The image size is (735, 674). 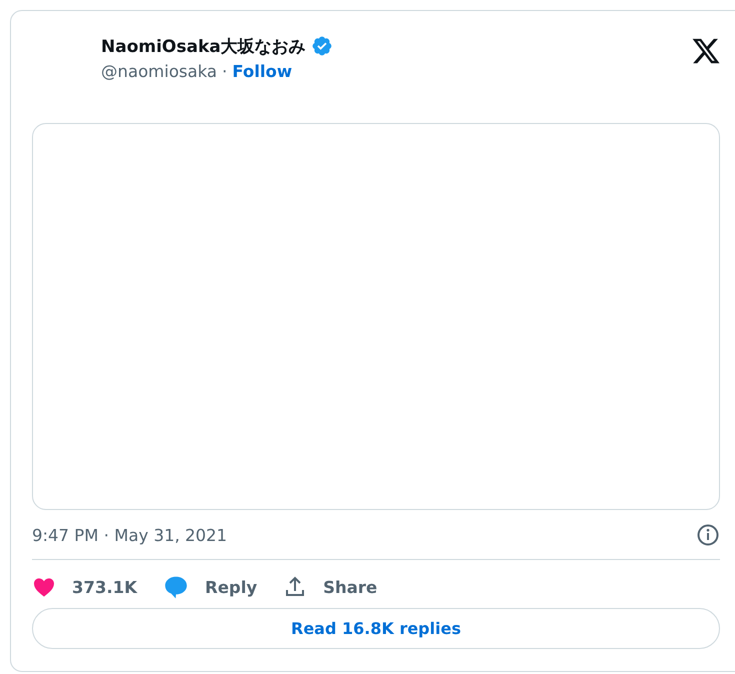 What do you see at coordinates (210, 587) in the screenshot?
I see `reply-button: Reply` at bounding box center [210, 587].